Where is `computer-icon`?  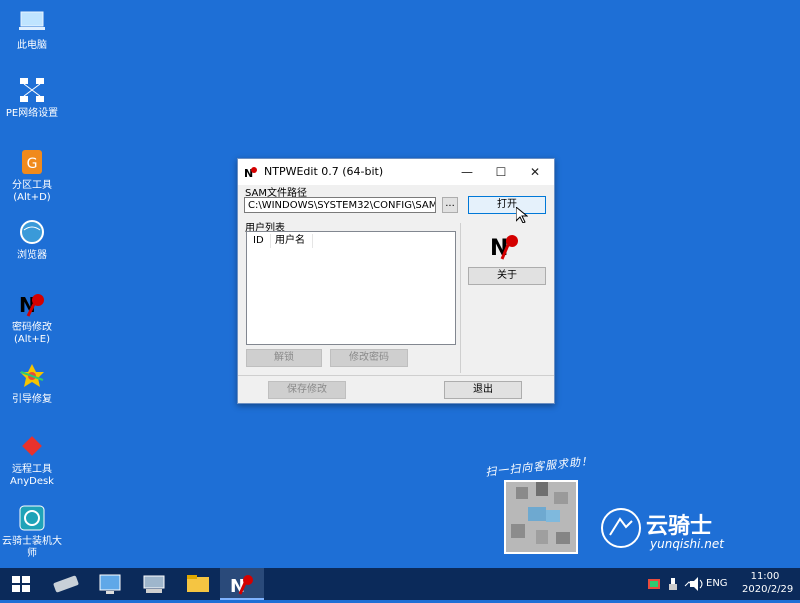
computer-icon is located at coordinates (32, 22).